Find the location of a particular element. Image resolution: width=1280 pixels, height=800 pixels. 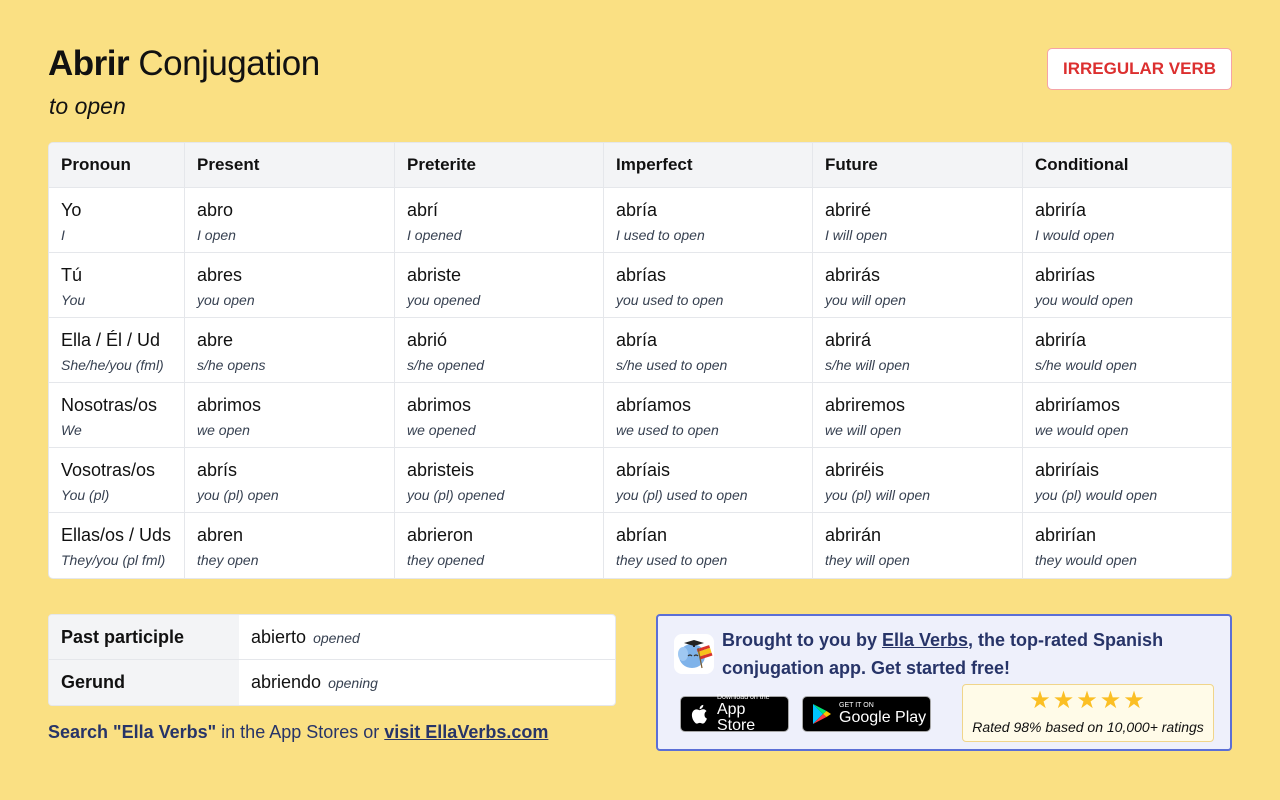

pronoun-cell: Nosotras/os We is located at coordinates (117, 415).